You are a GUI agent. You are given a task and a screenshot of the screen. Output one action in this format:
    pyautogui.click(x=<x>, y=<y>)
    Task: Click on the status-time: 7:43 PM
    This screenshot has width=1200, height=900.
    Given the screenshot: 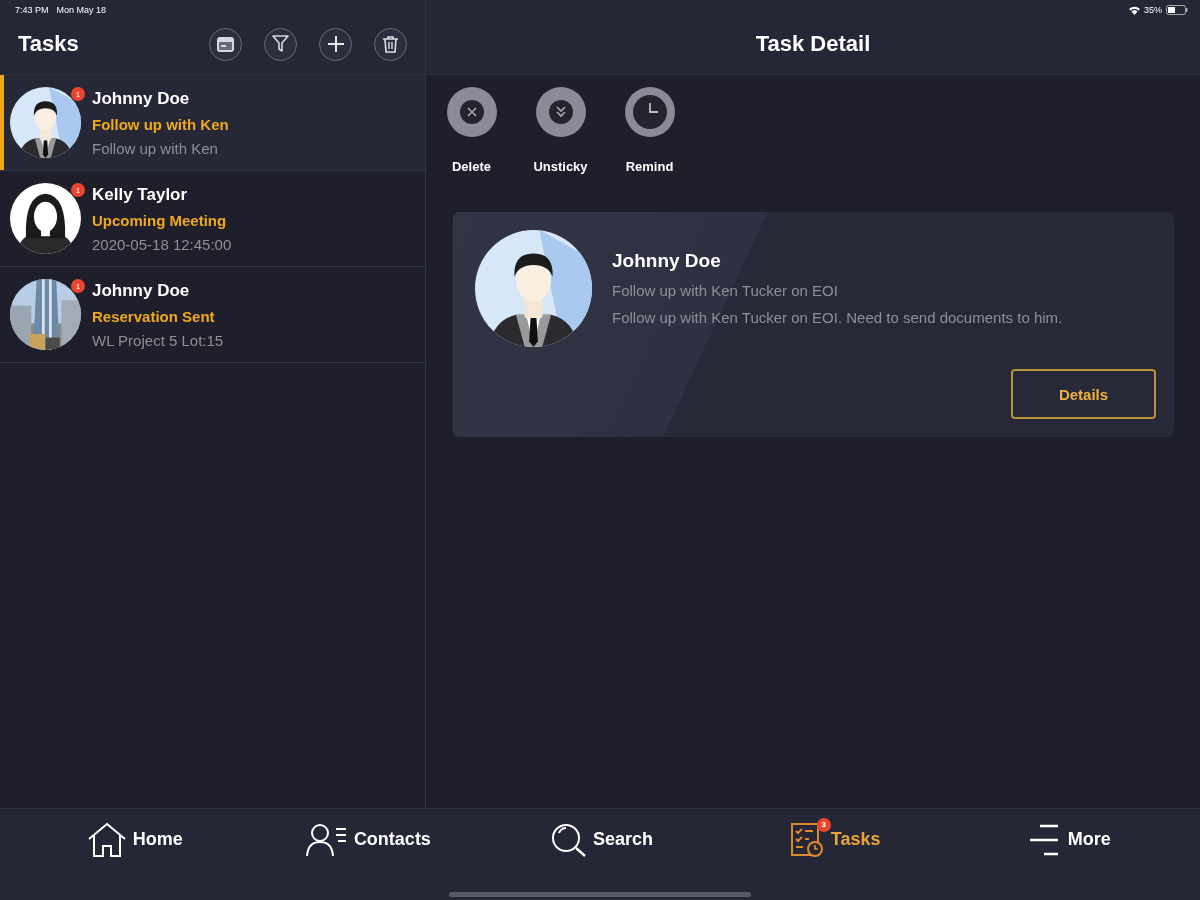 What is the action you would take?
    pyautogui.click(x=32, y=10)
    